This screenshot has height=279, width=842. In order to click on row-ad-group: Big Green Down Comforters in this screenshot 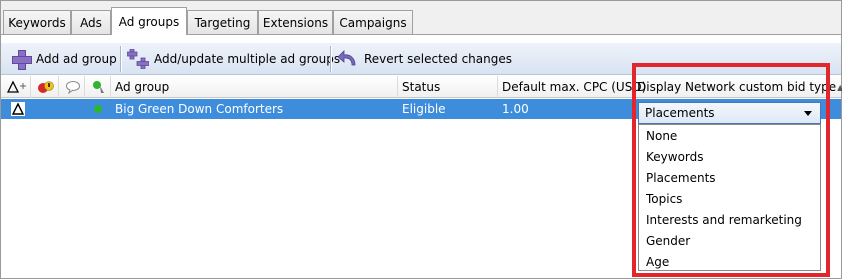, I will do `click(199, 109)`.